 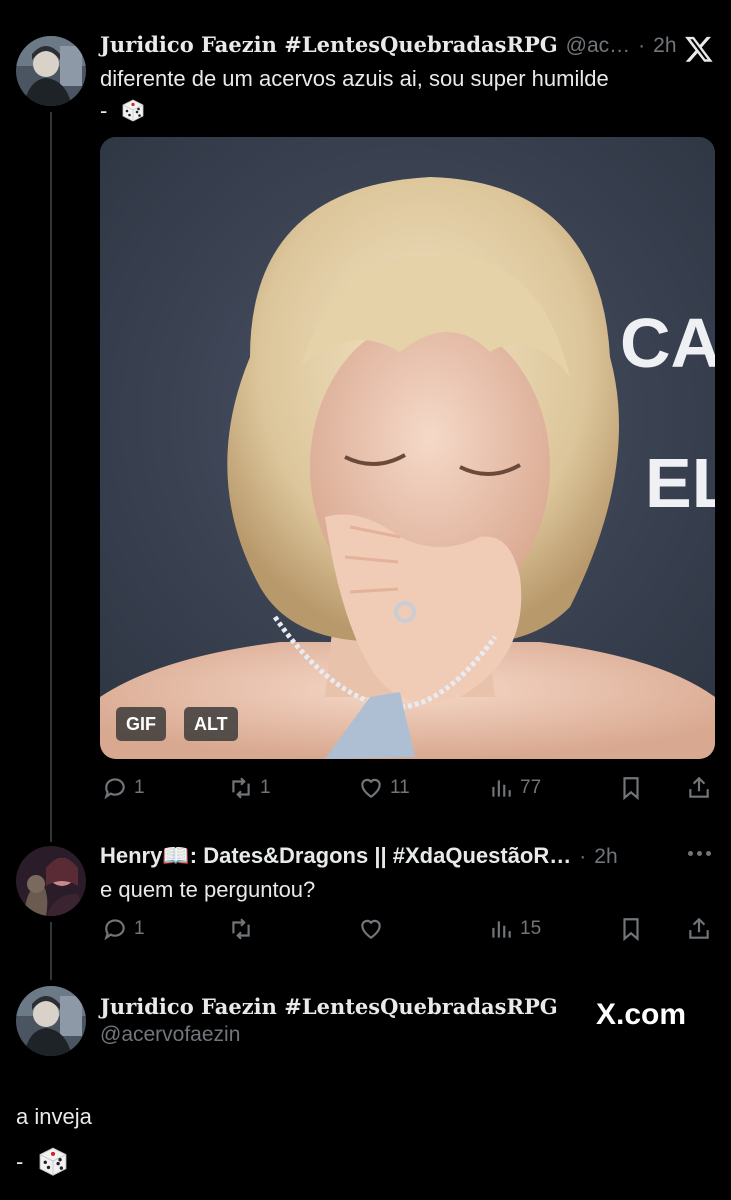 What do you see at coordinates (329, 1035) in the screenshot?
I see `handle: @acervofaezin` at bounding box center [329, 1035].